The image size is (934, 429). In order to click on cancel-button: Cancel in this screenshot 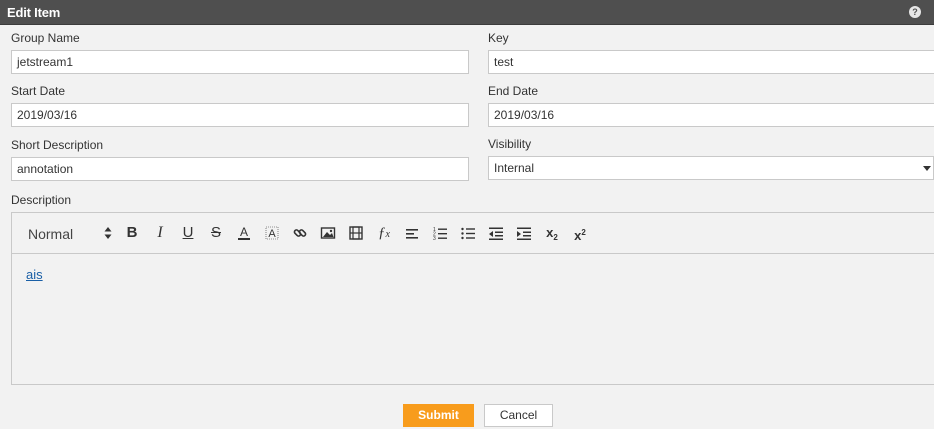, I will do `click(518, 415)`.